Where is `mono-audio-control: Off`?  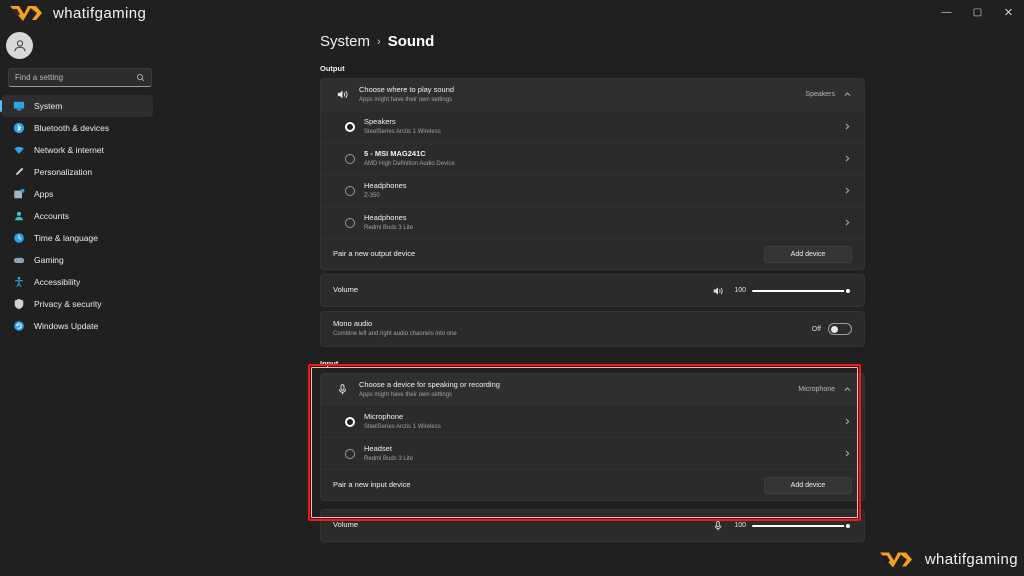 mono-audio-control: Off is located at coordinates (832, 329).